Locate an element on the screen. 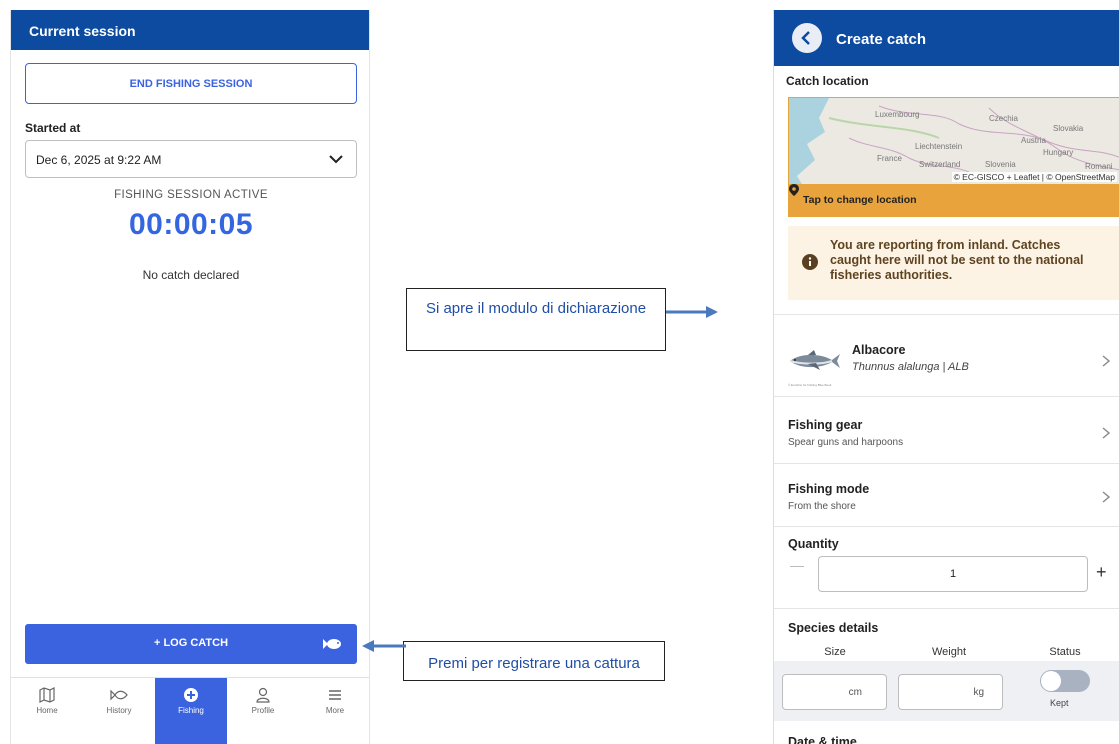  chevron-down-icon is located at coordinates (336, 159).